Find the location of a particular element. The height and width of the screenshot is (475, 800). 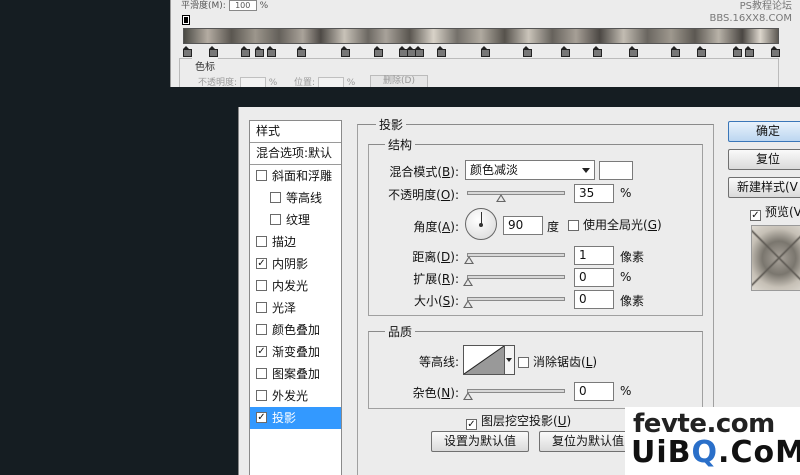

angle-dial is located at coordinates (481, 224).